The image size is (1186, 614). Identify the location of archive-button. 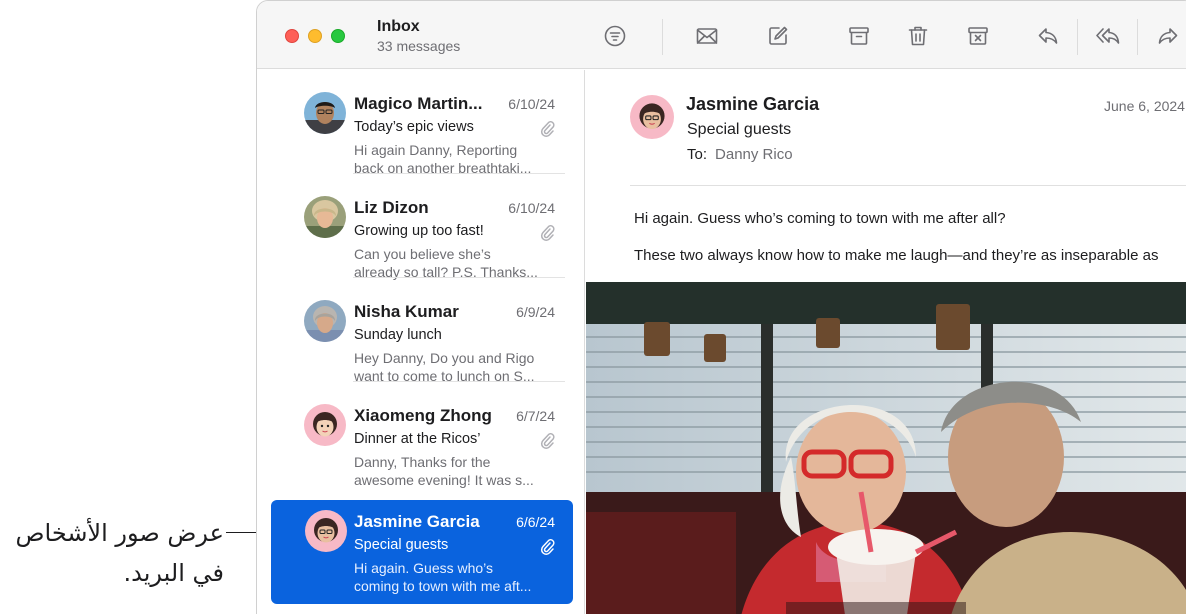
(859, 36).